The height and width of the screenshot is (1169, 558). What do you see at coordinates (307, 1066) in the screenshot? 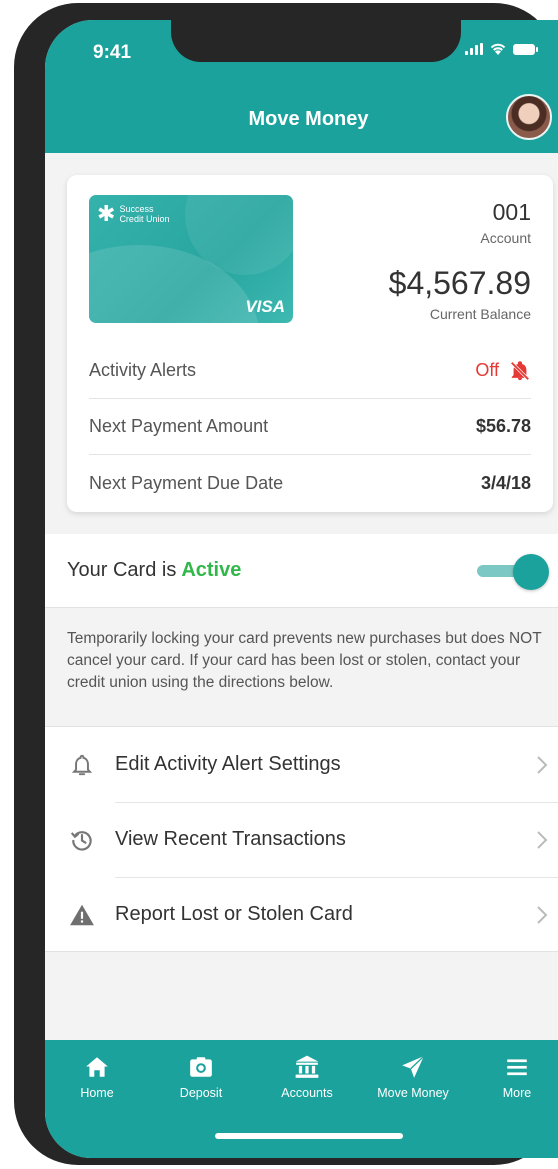
I see `bank-icon` at bounding box center [307, 1066].